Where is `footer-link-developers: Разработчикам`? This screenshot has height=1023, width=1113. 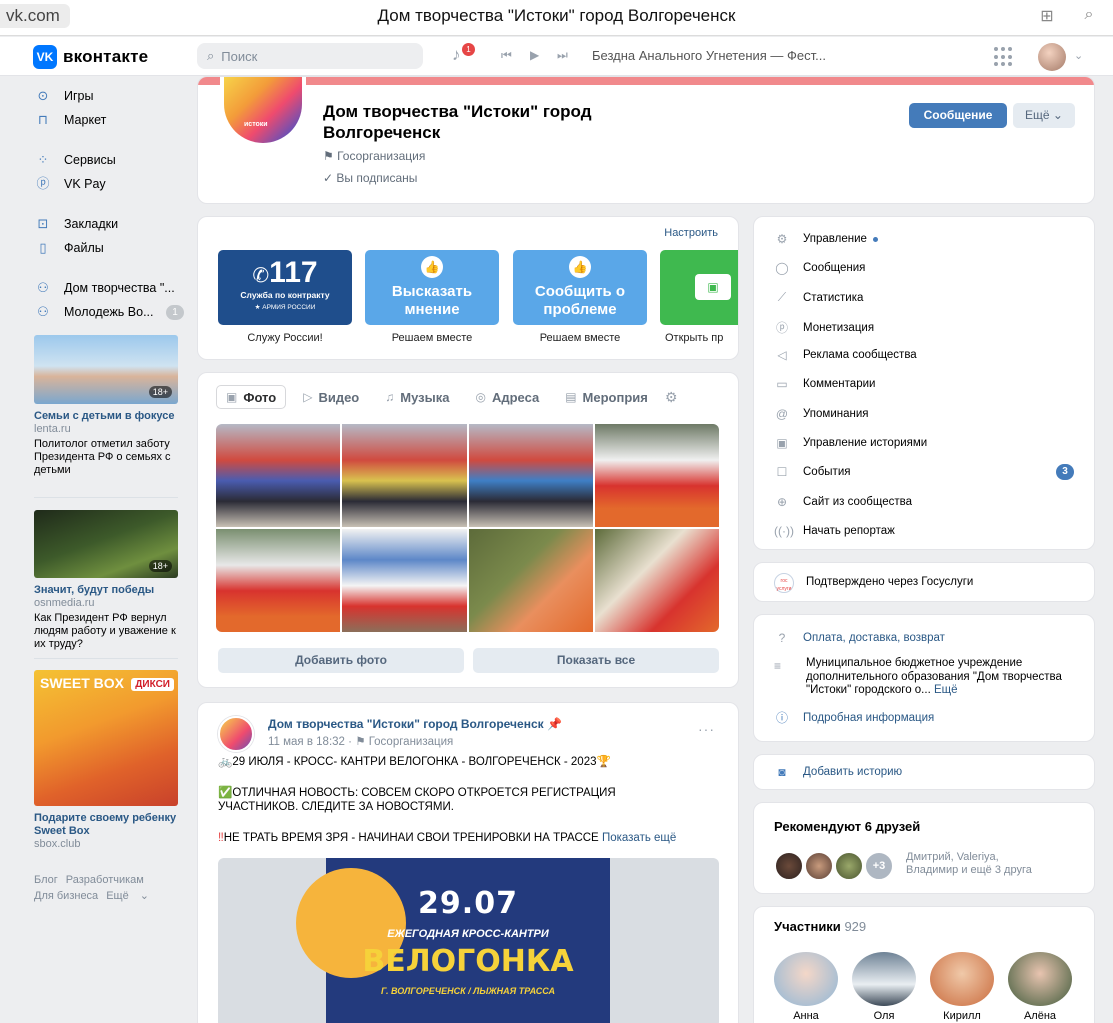 footer-link-developers: Разработчикам is located at coordinates (105, 880).